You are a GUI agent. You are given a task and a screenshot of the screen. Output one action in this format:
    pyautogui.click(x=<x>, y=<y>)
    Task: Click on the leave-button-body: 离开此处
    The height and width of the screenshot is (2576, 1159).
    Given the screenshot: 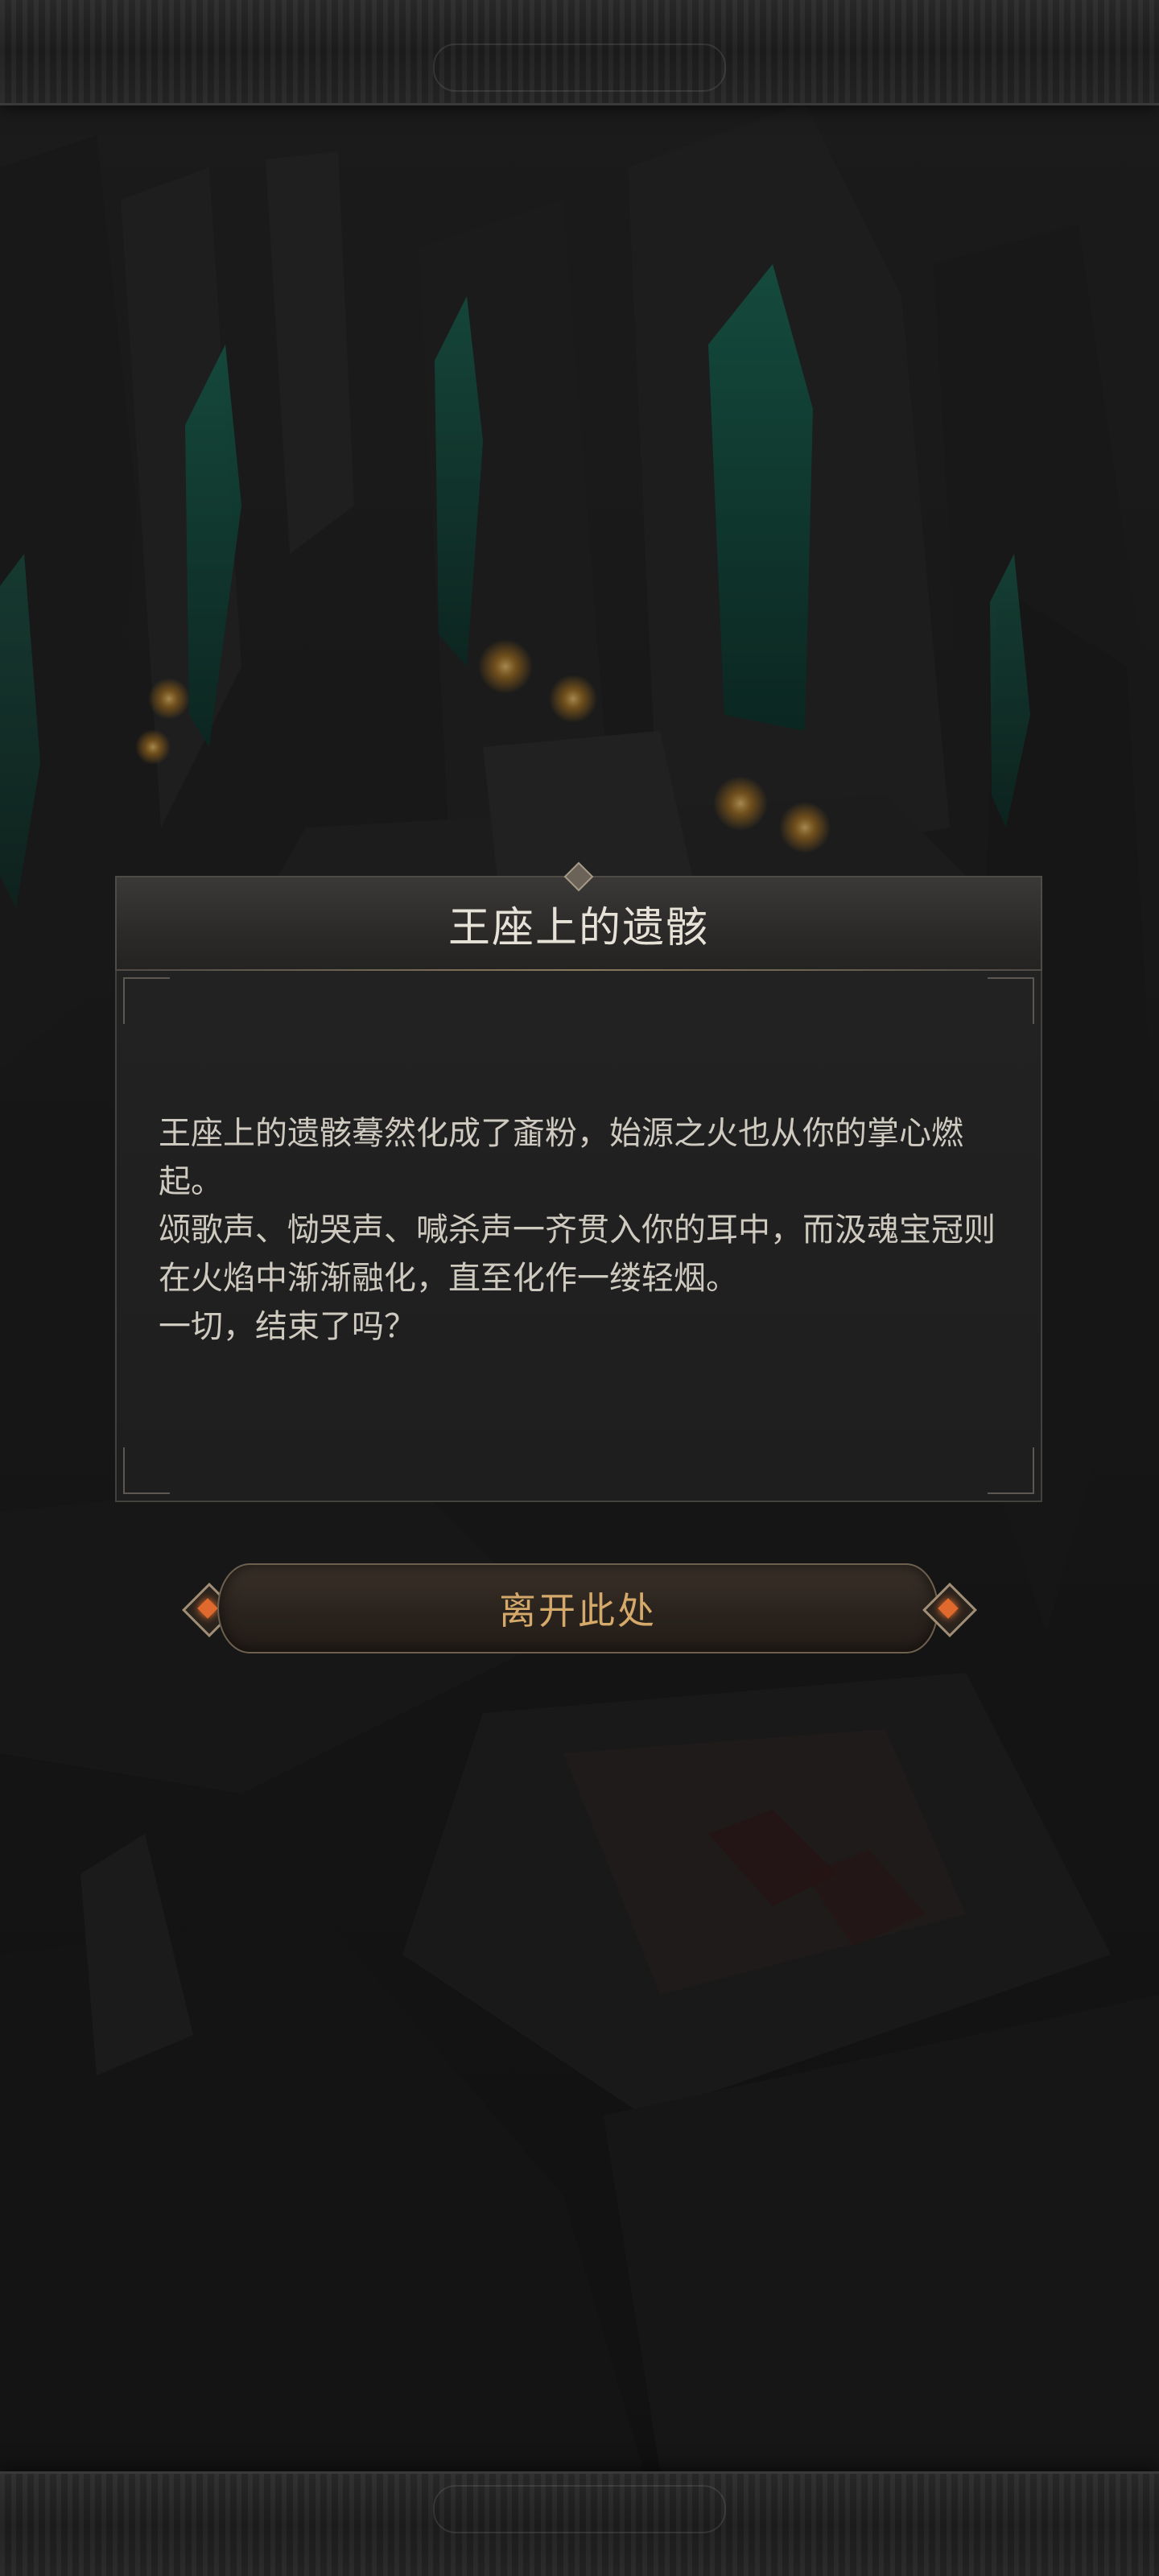 What is the action you would take?
    pyautogui.click(x=577, y=1608)
    